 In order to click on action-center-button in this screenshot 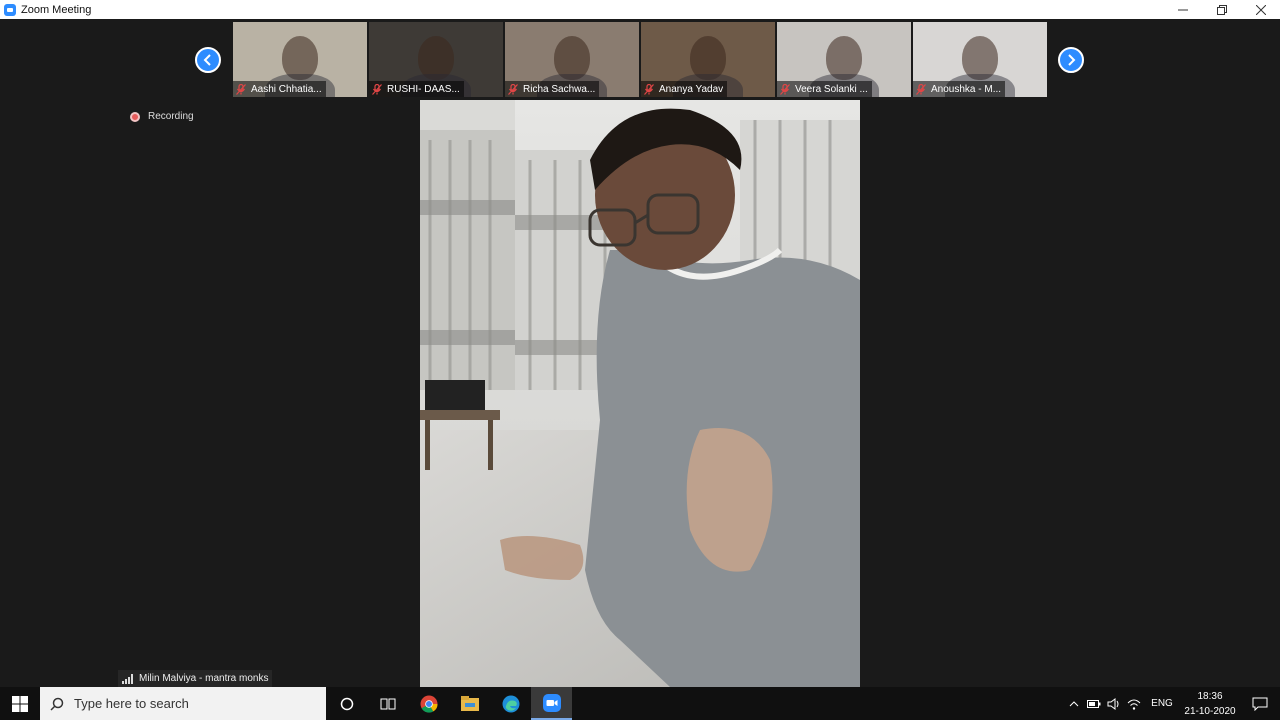, I will do `click(1260, 703)`.